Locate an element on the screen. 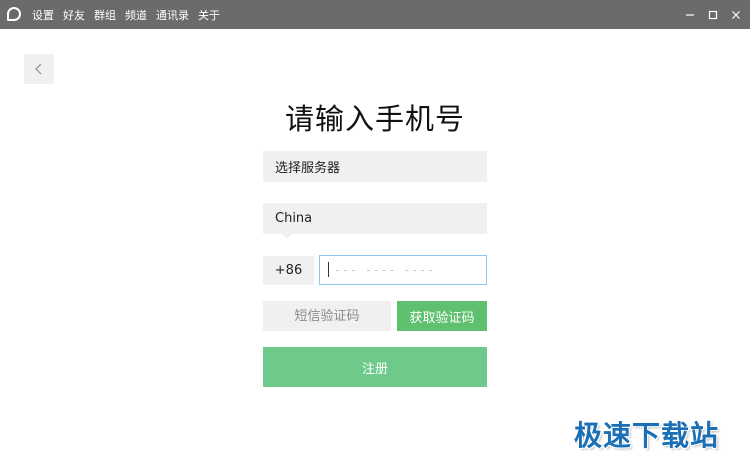 The width and height of the screenshot is (750, 465). top-menu: 设置 好友 群组 频道 通讯录 关于 is located at coordinates (126, 14).